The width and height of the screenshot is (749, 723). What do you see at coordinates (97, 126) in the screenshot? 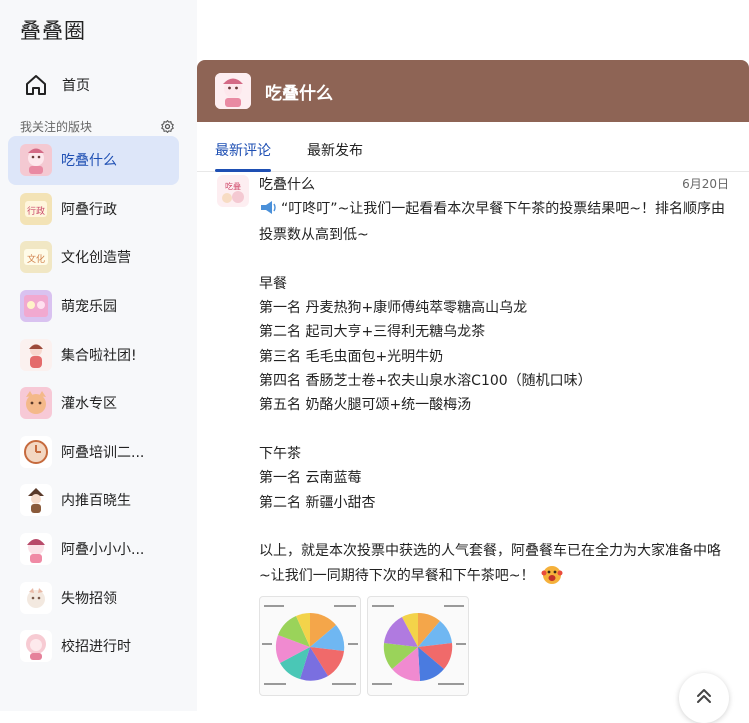
I see `followed-boards-header: 我关注的版块` at bounding box center [97, 126].